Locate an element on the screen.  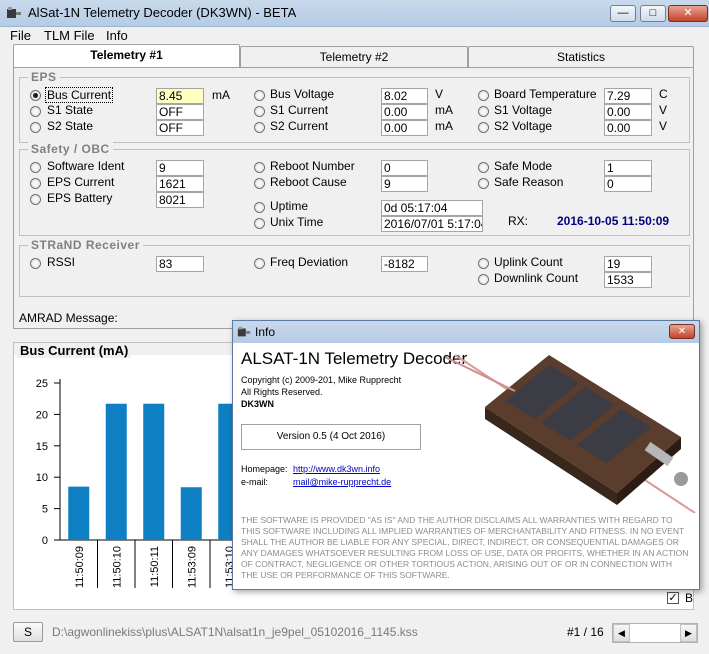
radio-safe-mode is located at coordinates (483, 167).